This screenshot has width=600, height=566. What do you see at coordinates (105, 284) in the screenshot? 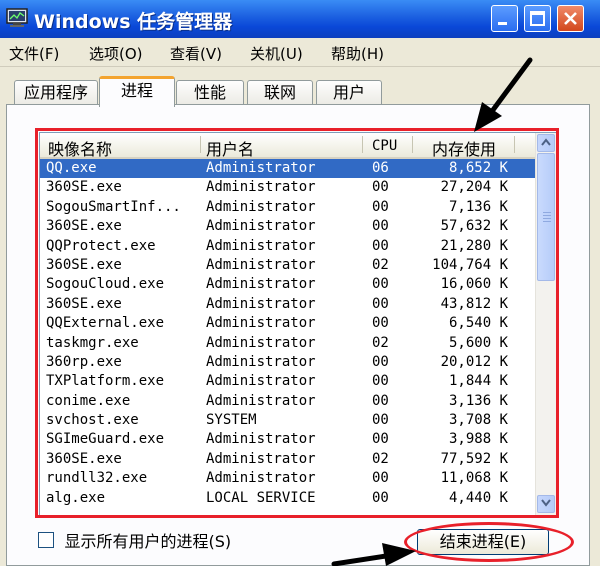
I see `process-name: SogouCloud.exe` at bounding box center [105, 284].